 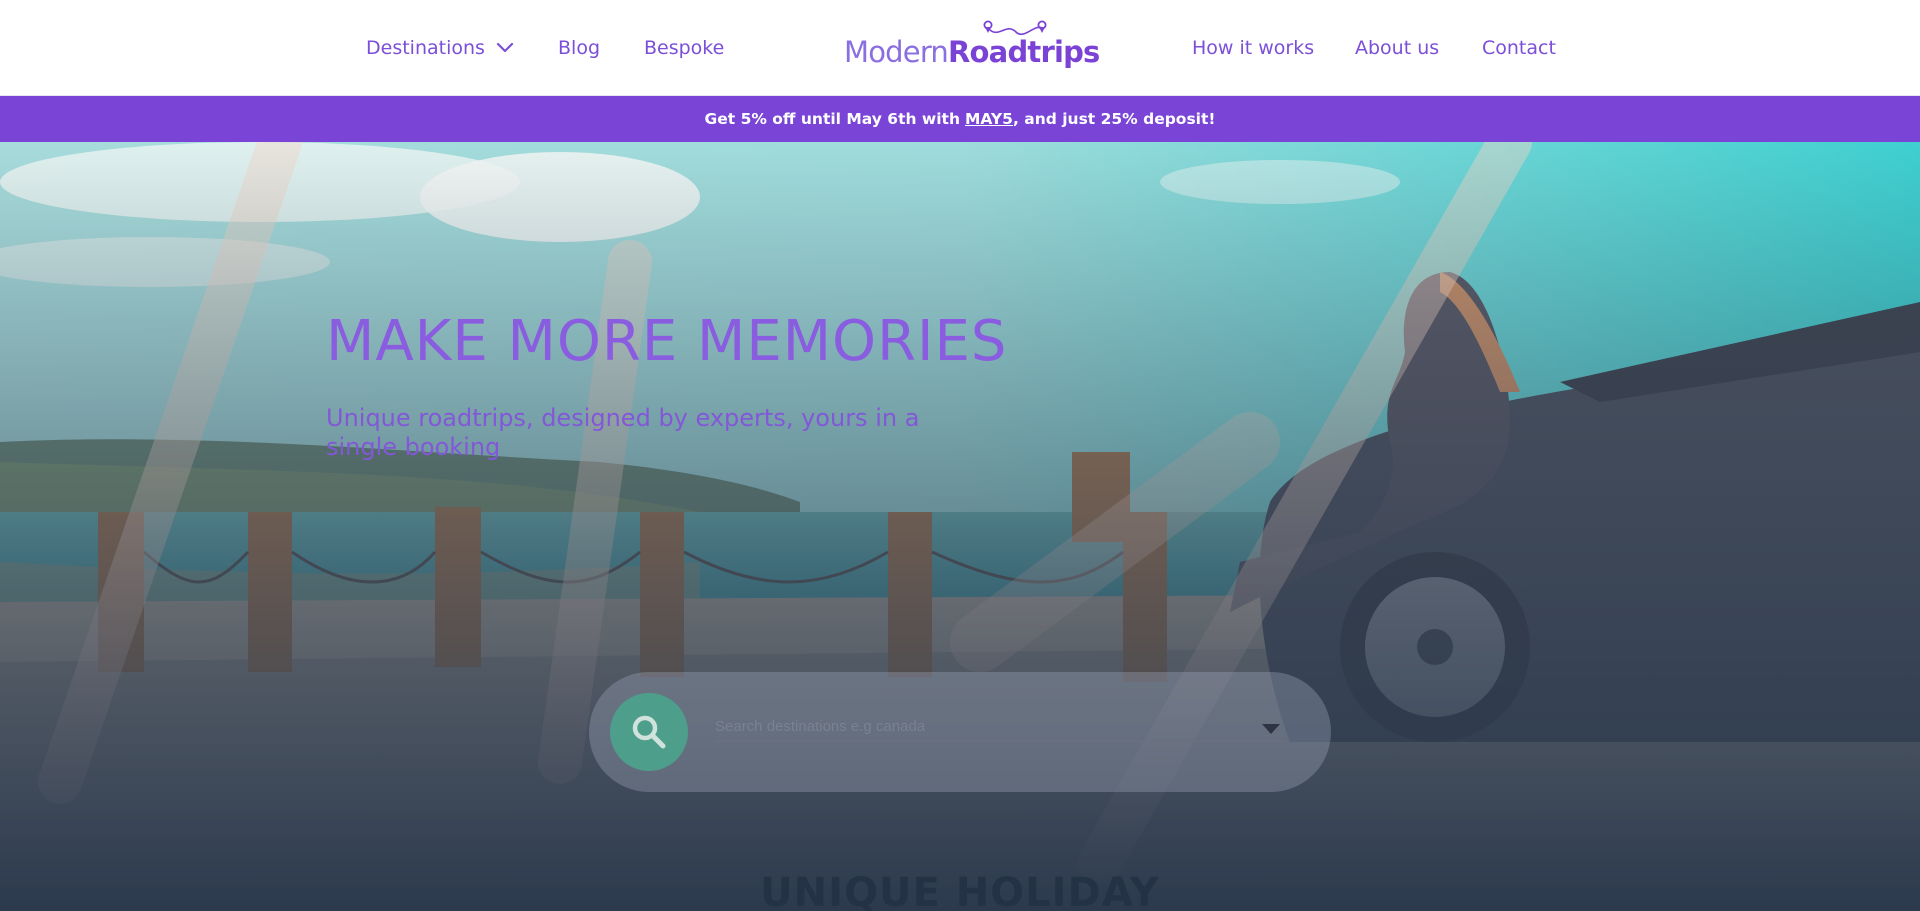 I want to click on search-input, so click(x=999, y=727).